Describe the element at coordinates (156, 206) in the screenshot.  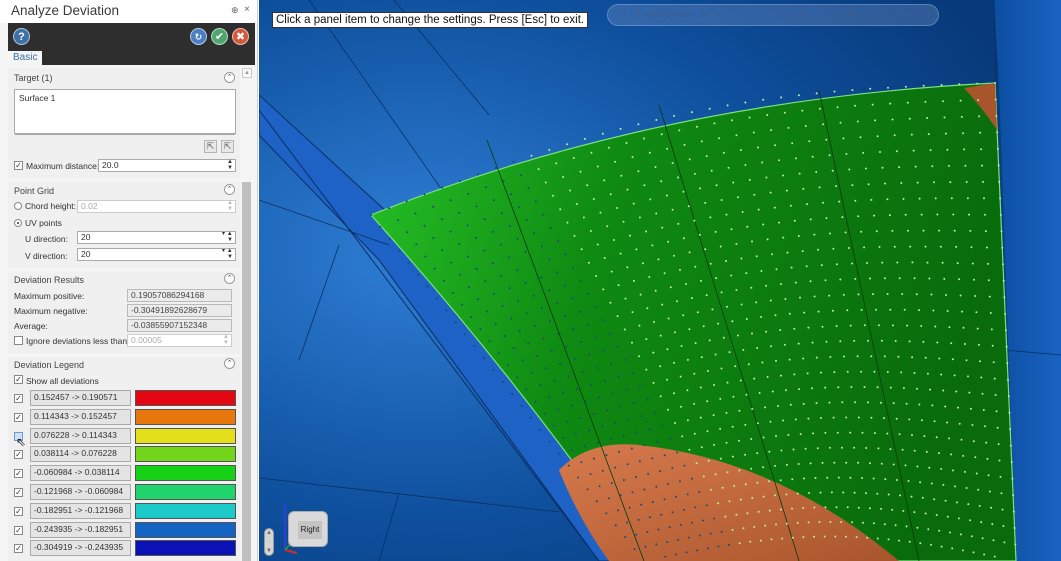
I see `chord-height-input: 0.02 ▲ ▼` at that location.